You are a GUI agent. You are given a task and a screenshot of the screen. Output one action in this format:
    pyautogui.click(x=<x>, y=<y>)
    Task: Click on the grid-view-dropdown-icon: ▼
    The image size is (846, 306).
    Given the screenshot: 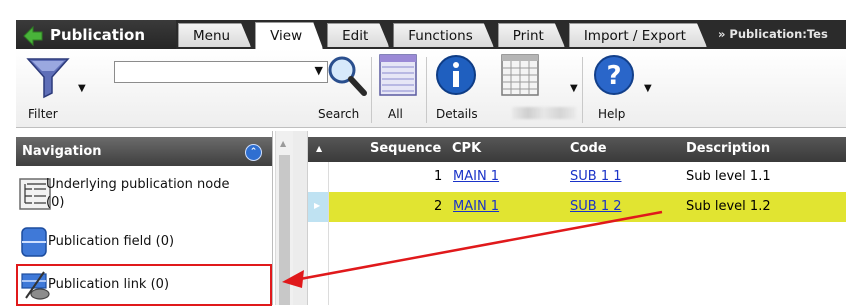 What is the action you would take?
    pyautogui.click(x=574, y=88)
    